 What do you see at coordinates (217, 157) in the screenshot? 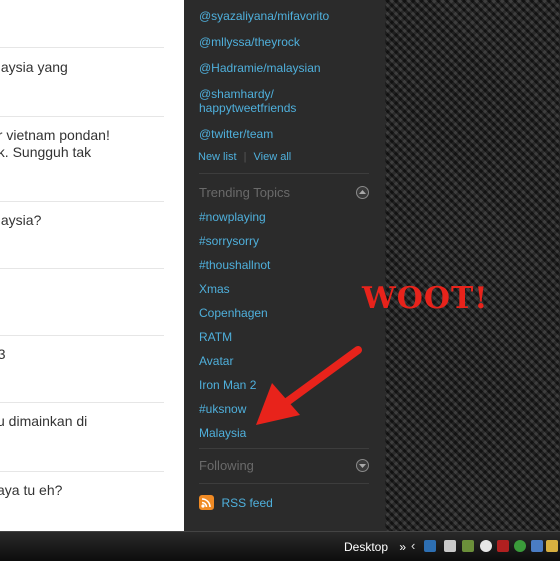
I see `new-list-link: New list` at bounding box center [217, 157].